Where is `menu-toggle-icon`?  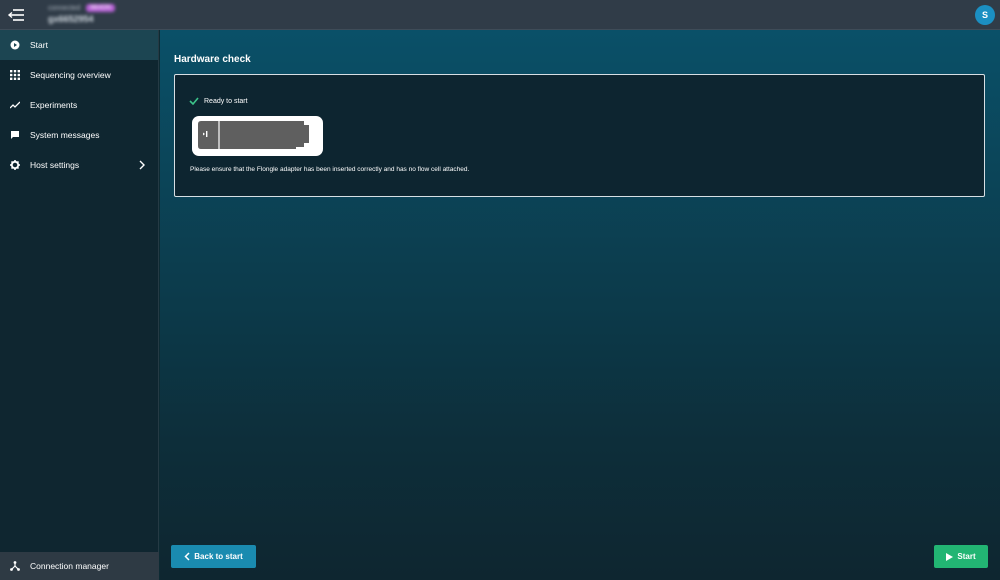 menu-toggle-icon is located at coordinates (16, 15).